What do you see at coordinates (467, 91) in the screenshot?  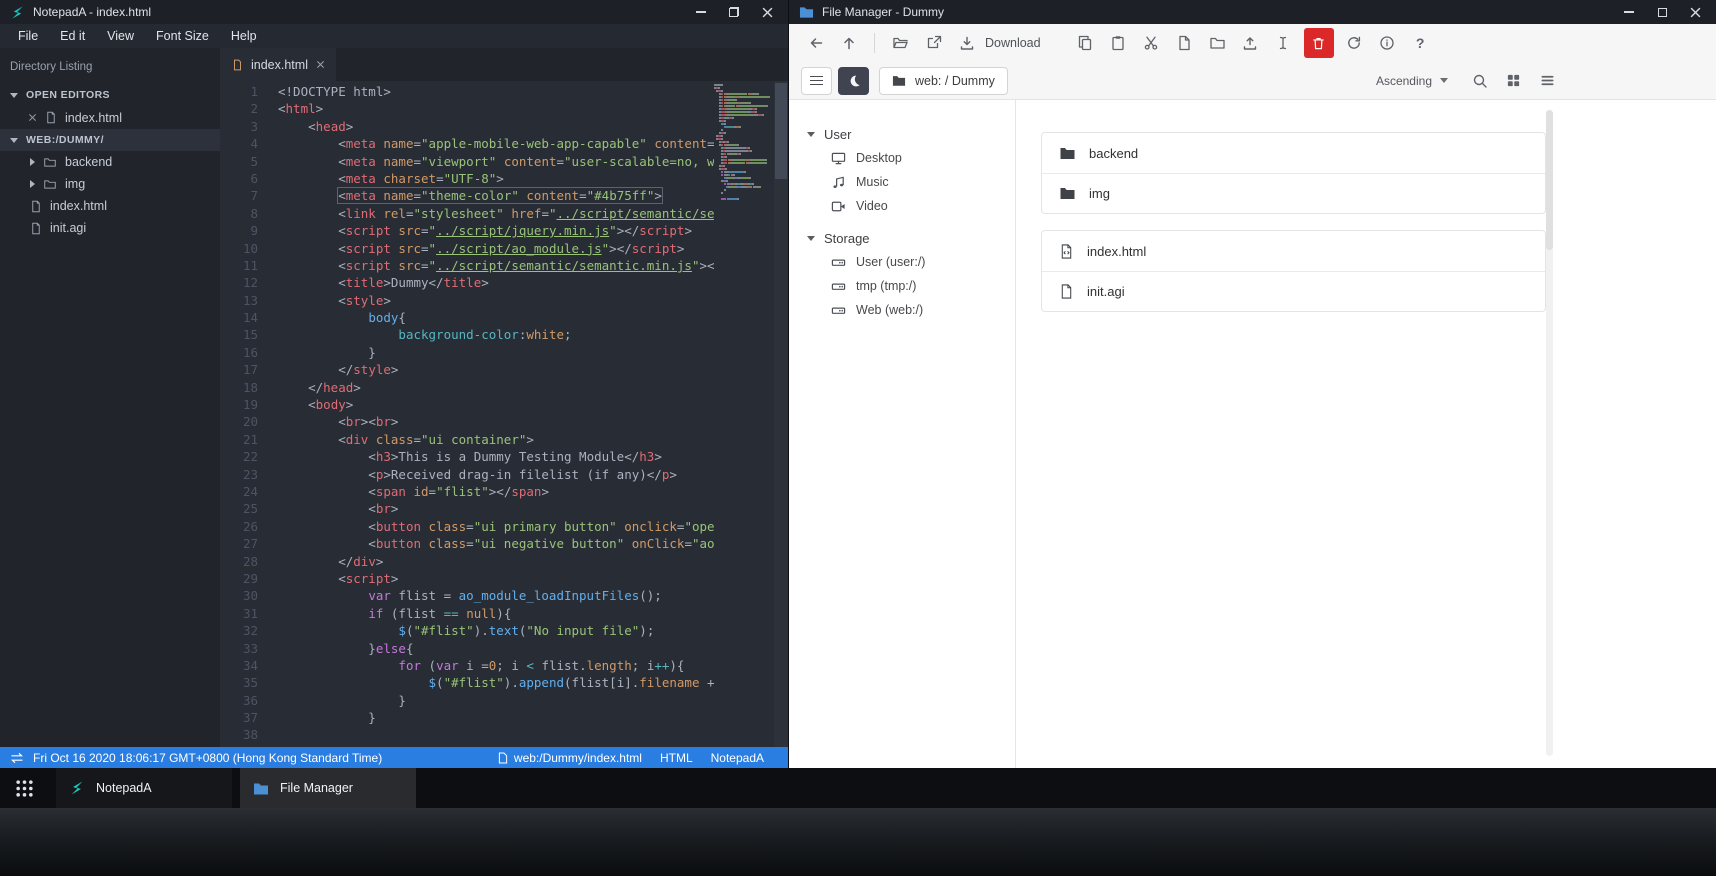 I see `code-line-1: 1 <!DOCTYPE html>` at bounding box center [467, 91].